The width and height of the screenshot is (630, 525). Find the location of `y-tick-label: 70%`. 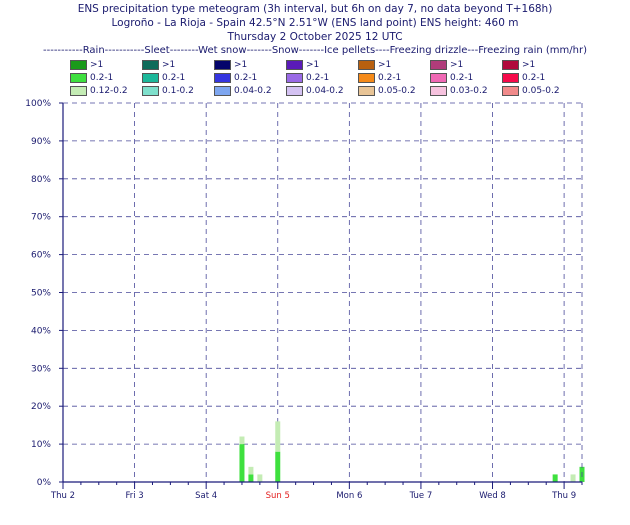

y-tick-label: 70% is located at coordinates (41, 218).